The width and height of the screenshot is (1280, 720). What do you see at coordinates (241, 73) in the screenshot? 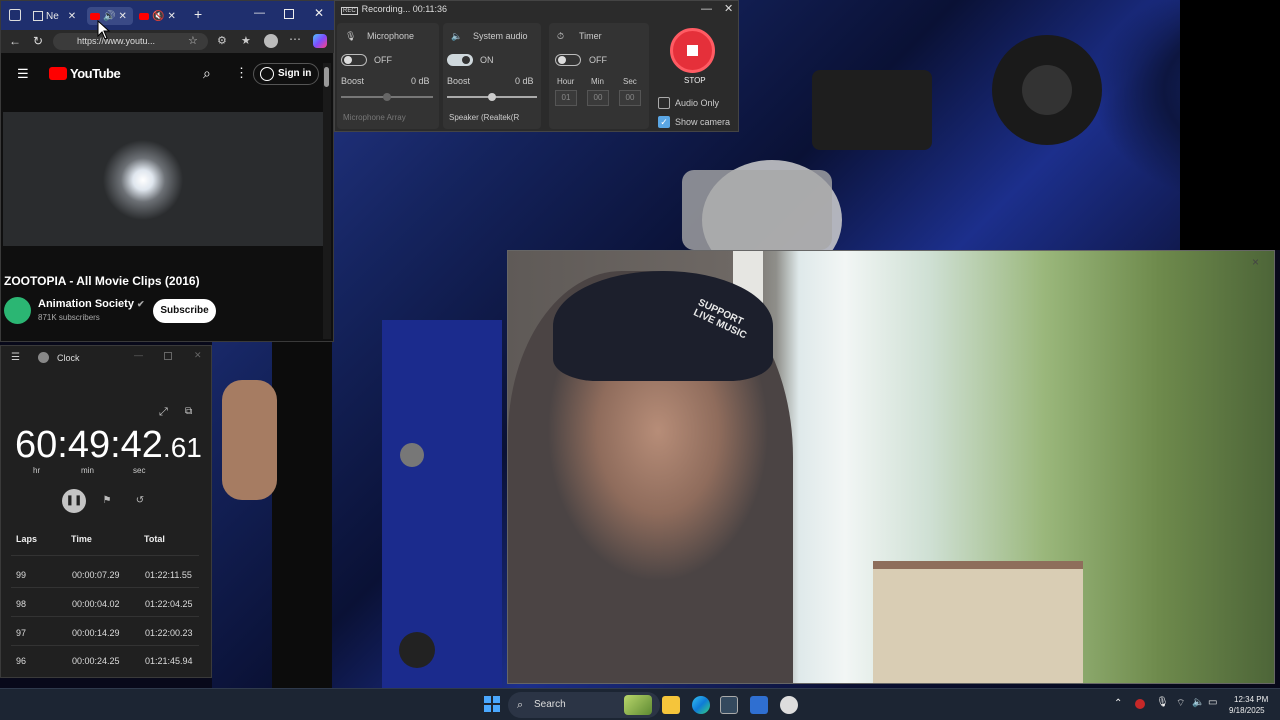
I see `kebab-menu-icon: ⋮` at bounding box center [241, 73].